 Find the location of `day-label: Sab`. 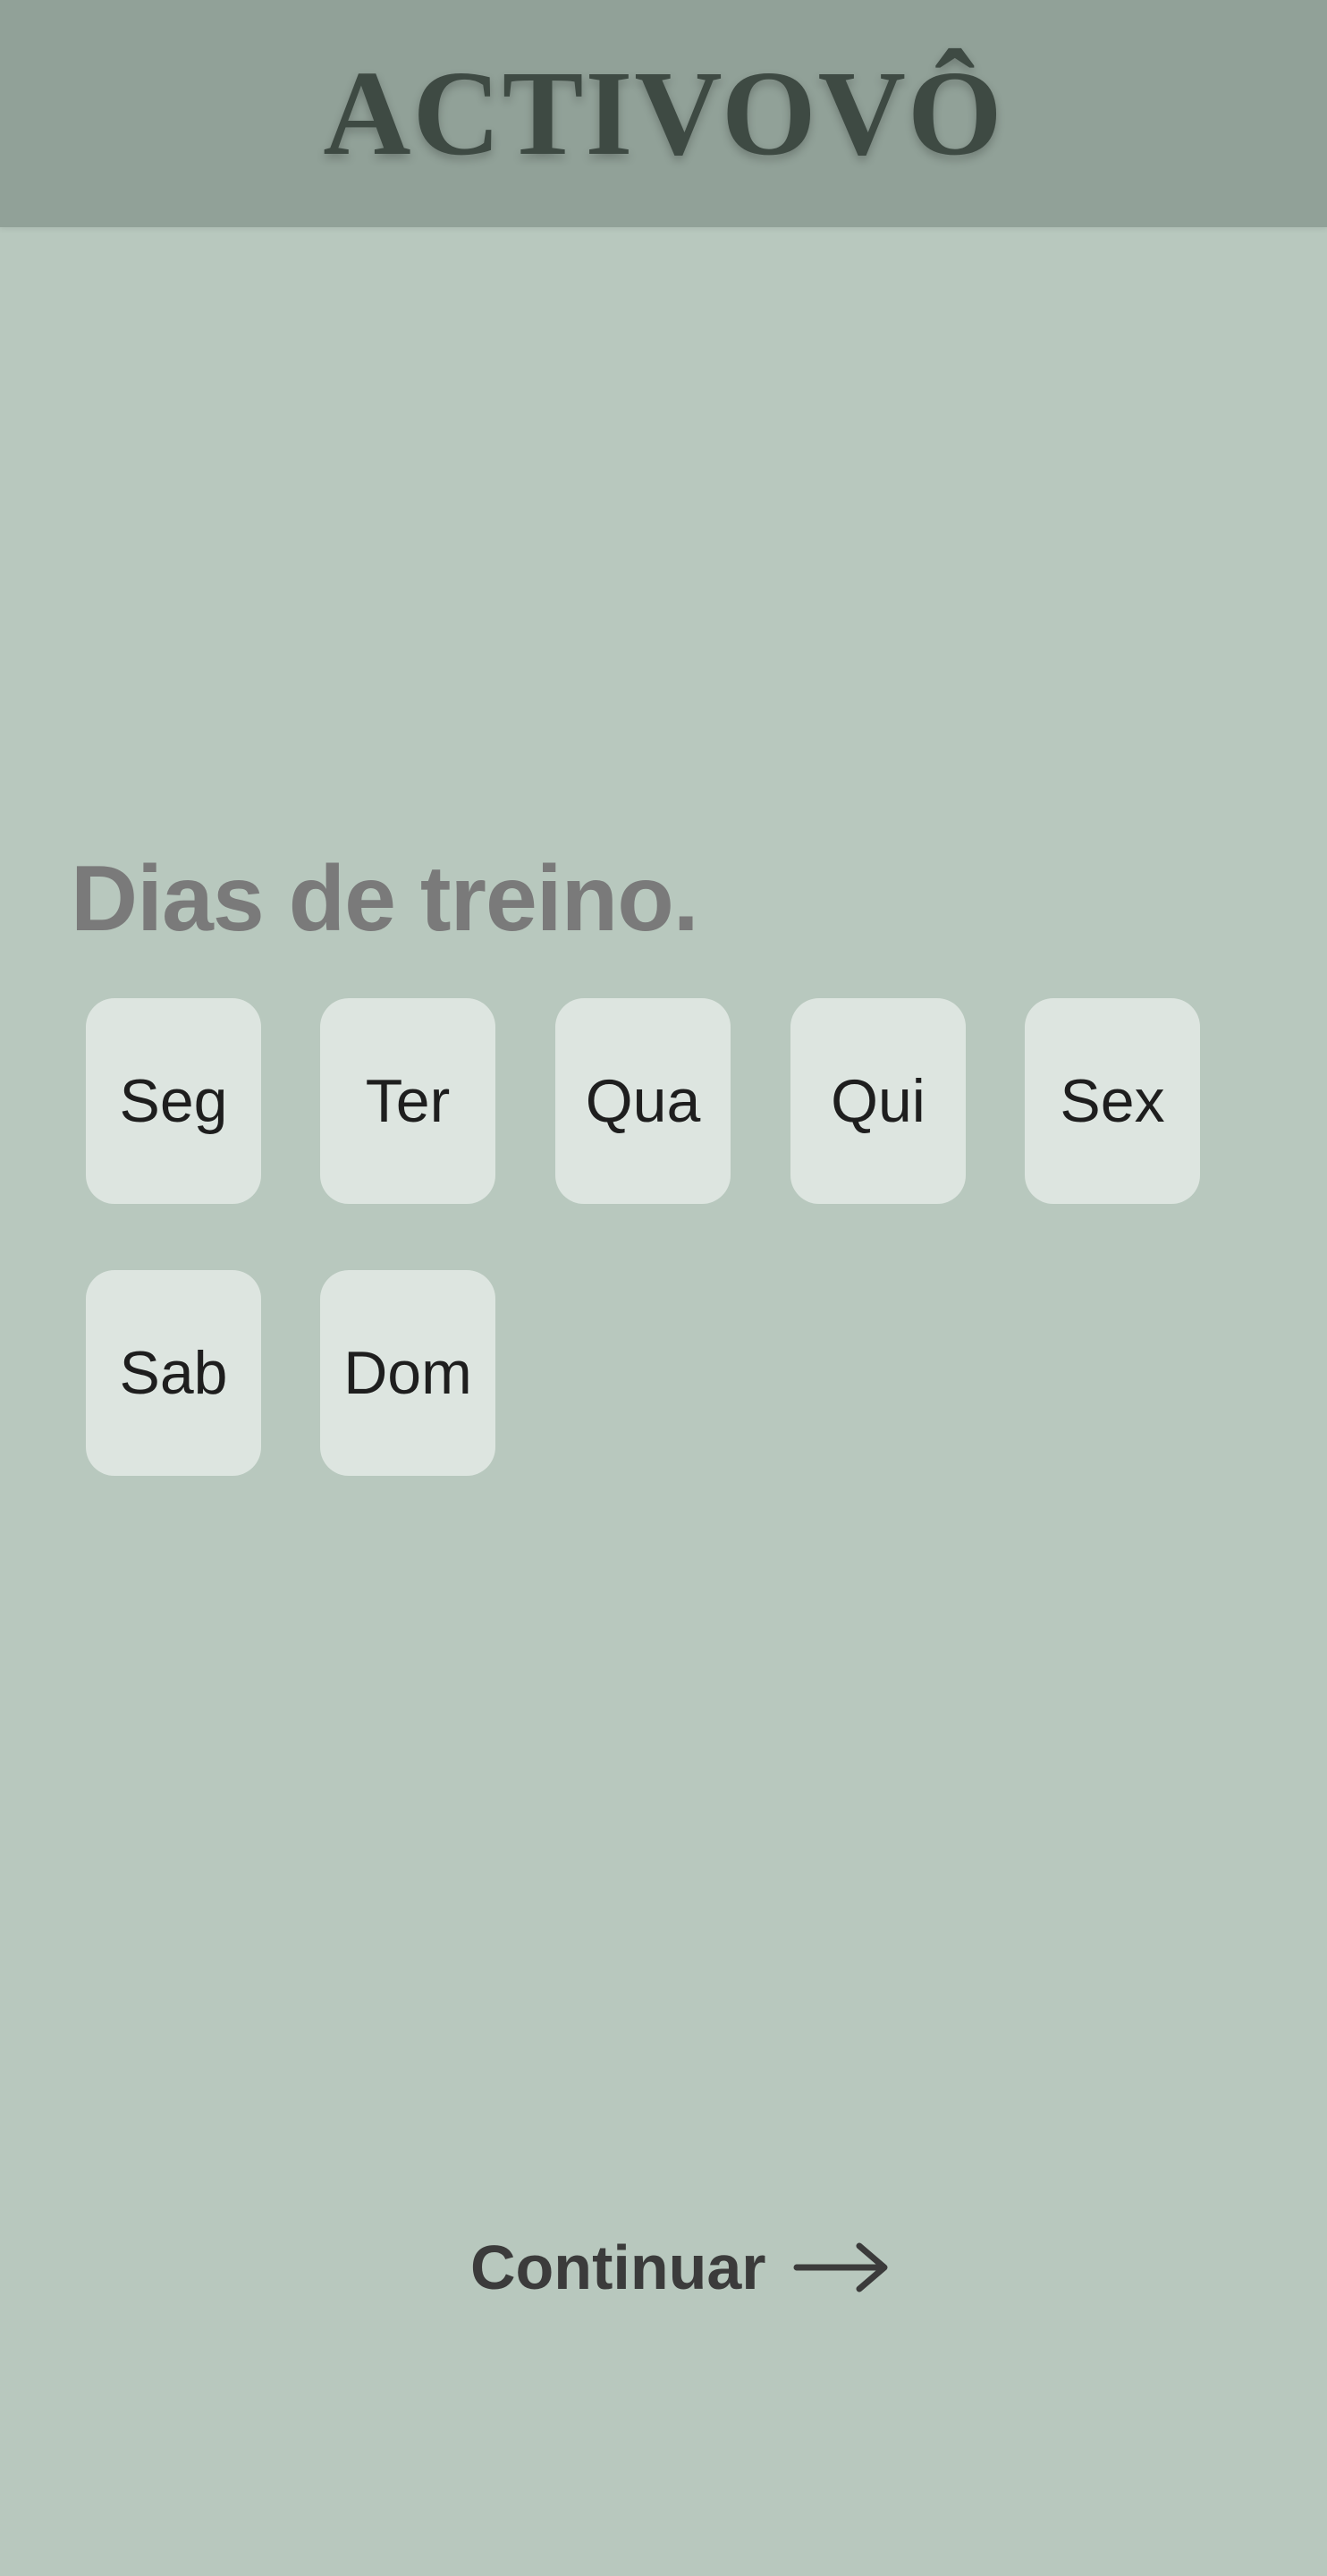

day-label: Sab is located at coordinates (173, 1373).